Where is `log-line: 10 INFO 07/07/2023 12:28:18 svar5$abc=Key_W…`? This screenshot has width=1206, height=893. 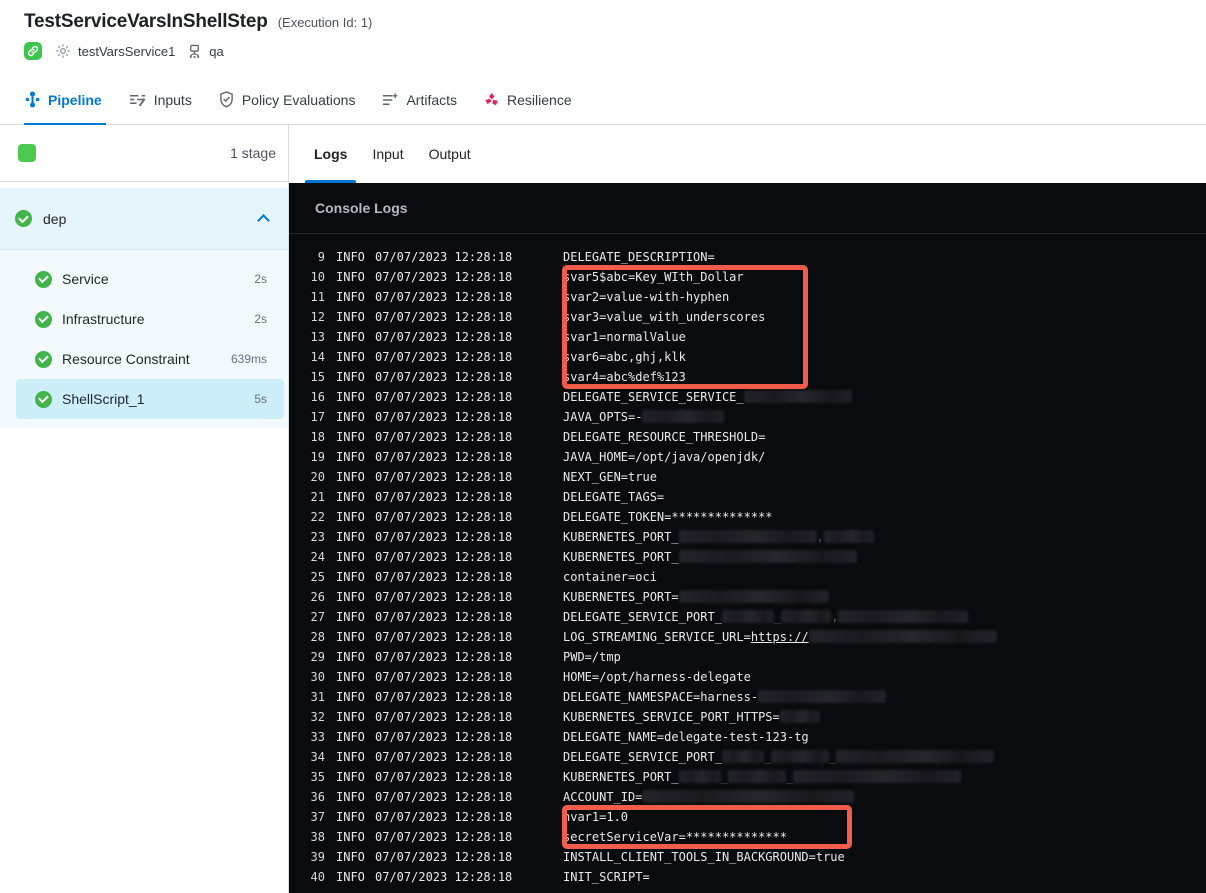 log-line: 10 INFO 07/07/2023 12:28:18 svar5$abc=Key_W… is located at coordinates (747, 277).